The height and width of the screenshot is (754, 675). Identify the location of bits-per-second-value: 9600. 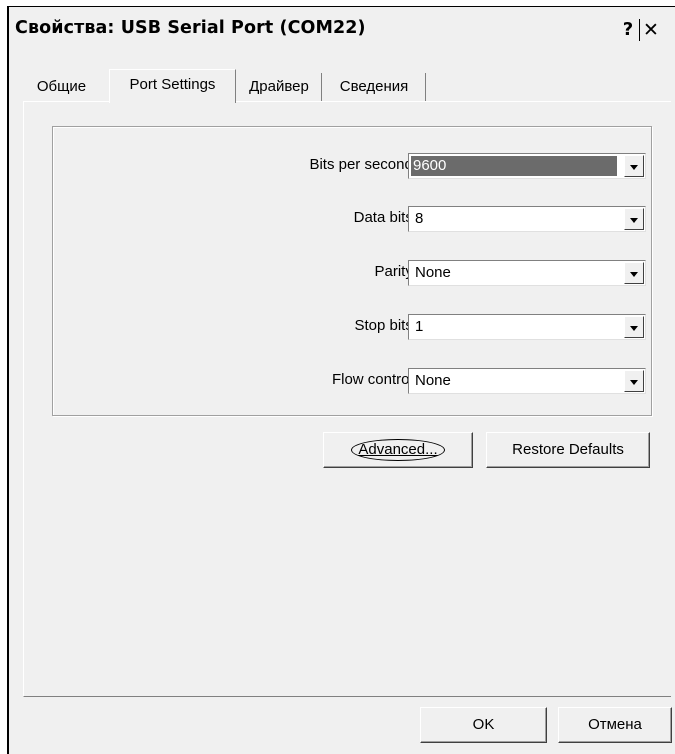
(514, 166).